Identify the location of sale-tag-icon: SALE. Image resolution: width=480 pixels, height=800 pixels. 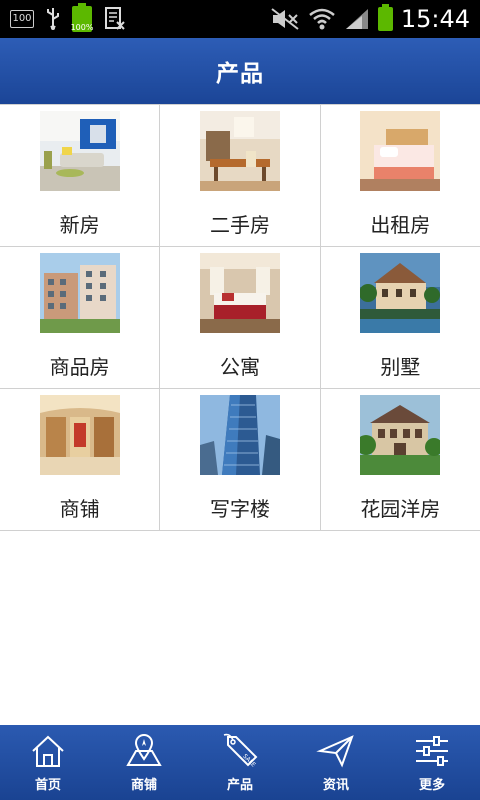
(240, 751).